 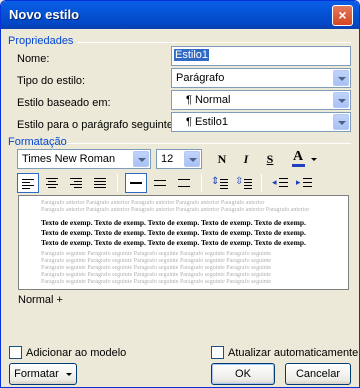 What do you see at coordinates (293, 353) in the screenshot?
I see `auto-update-label: Atualizar automaticamente` at bounding box center [293, 353].